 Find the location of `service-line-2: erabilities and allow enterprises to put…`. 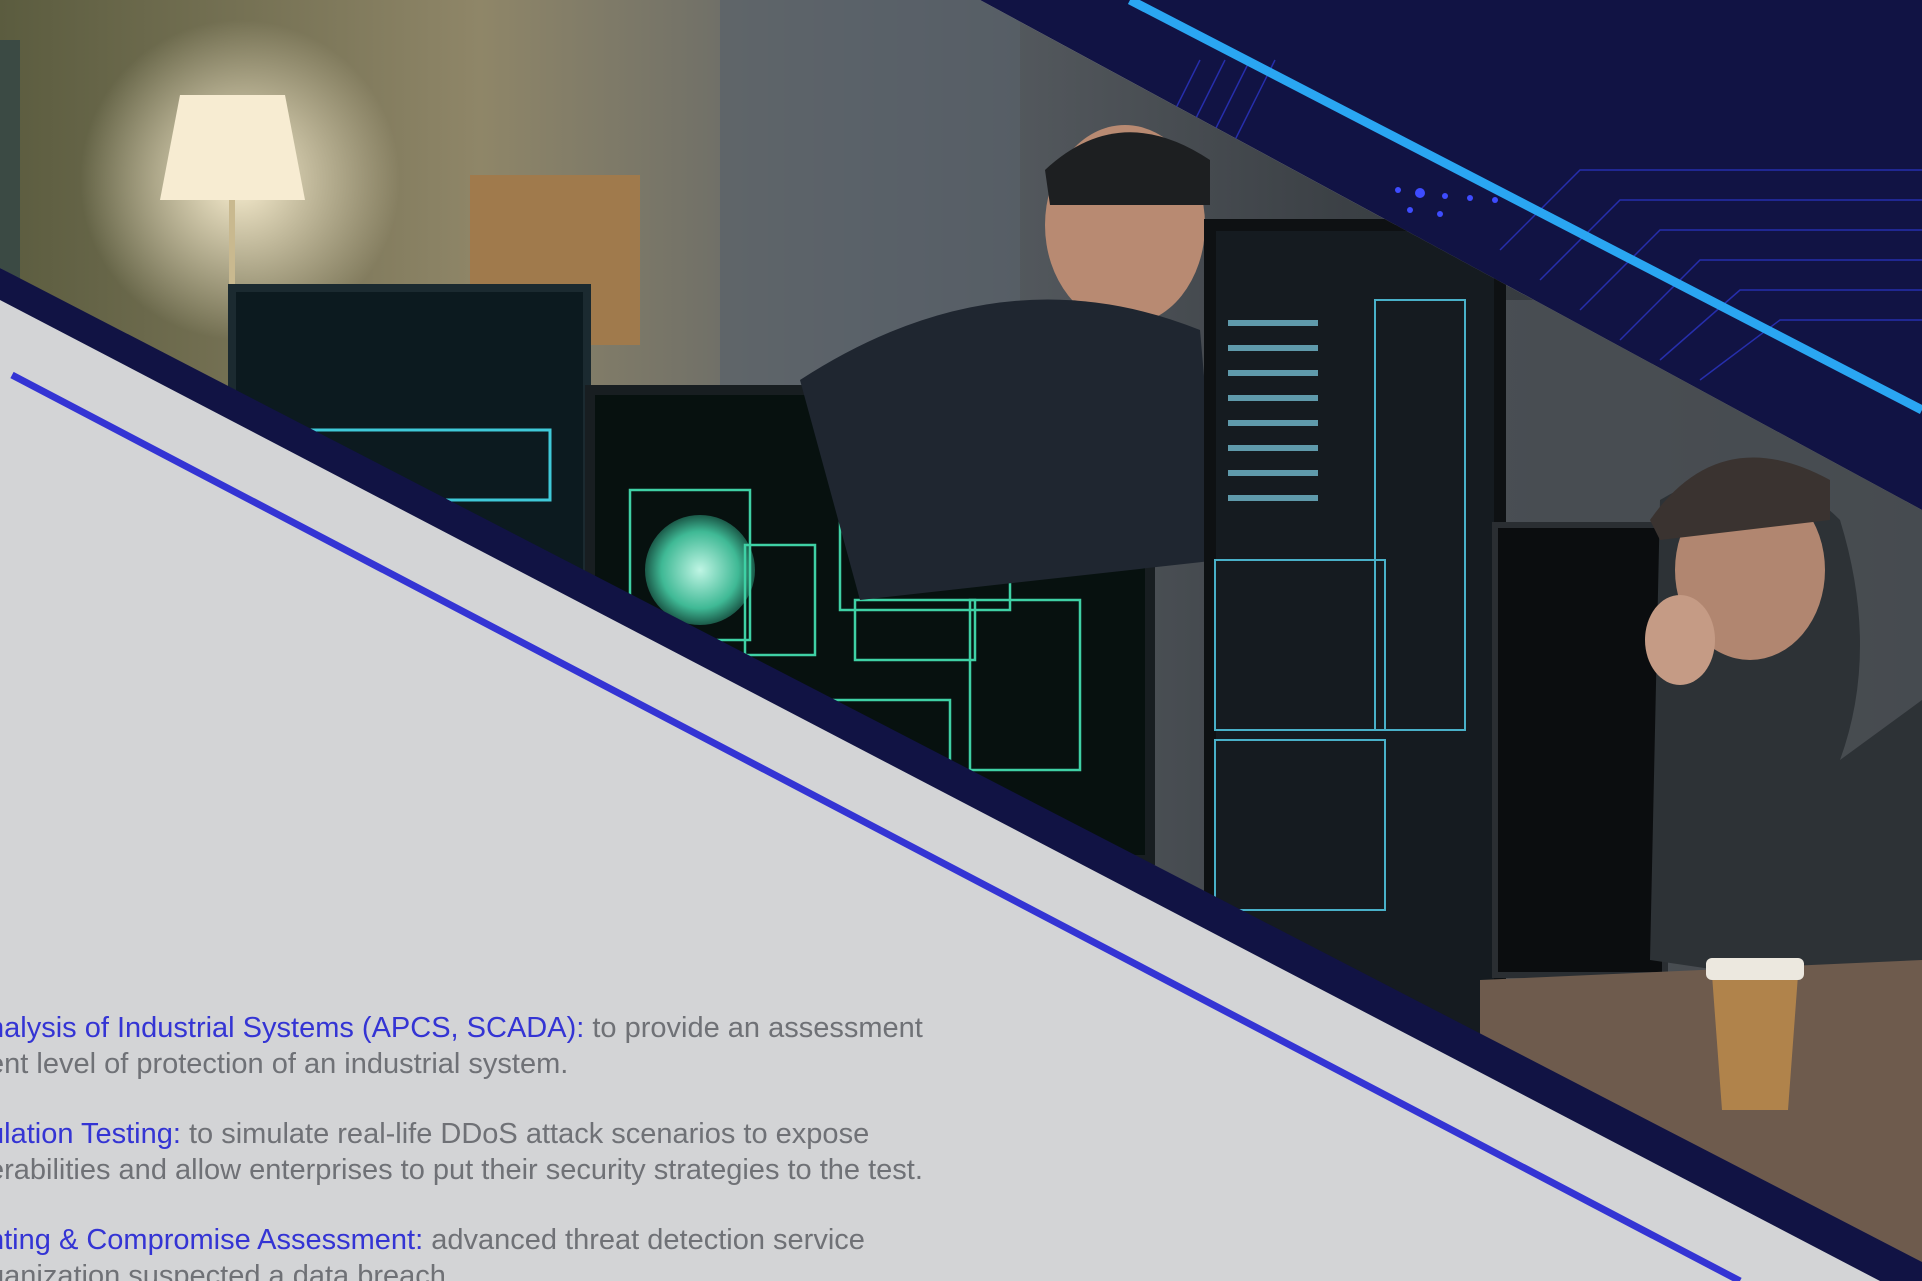

service-line-2: erabilities and allow enterprises to put… is located at coordinates (461, 1170).